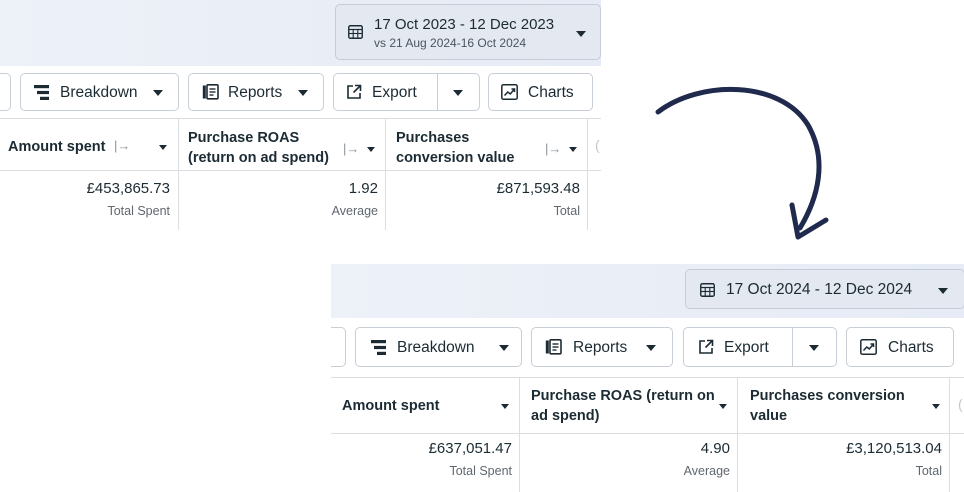  What do you see at coordinates (819, 289) in the screenshot?
I see `date-range-label: 17 Oct 2024 - 12 Dec 2024` at bounding box center [819, 289].